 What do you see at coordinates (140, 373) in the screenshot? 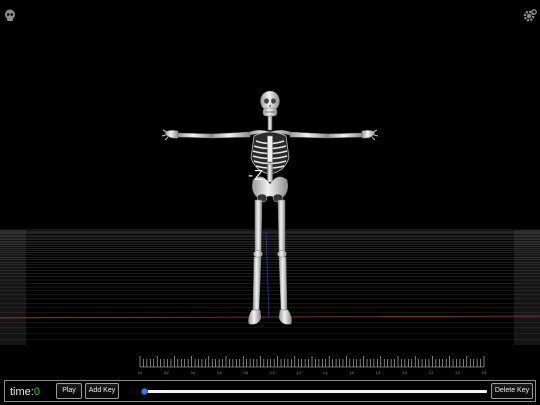
I see `ruler-tick-label: 0.0` at bounding box center [140, 373].